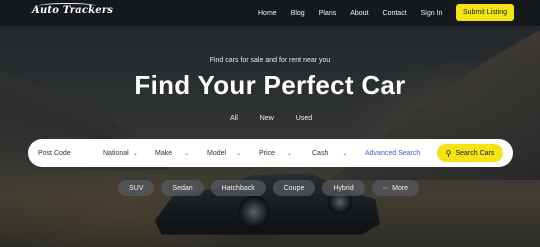  What do you see at coordinates (298, 13) in the screenshot?
I see `nav-blog: Blog` at bounding box center [298, 13].